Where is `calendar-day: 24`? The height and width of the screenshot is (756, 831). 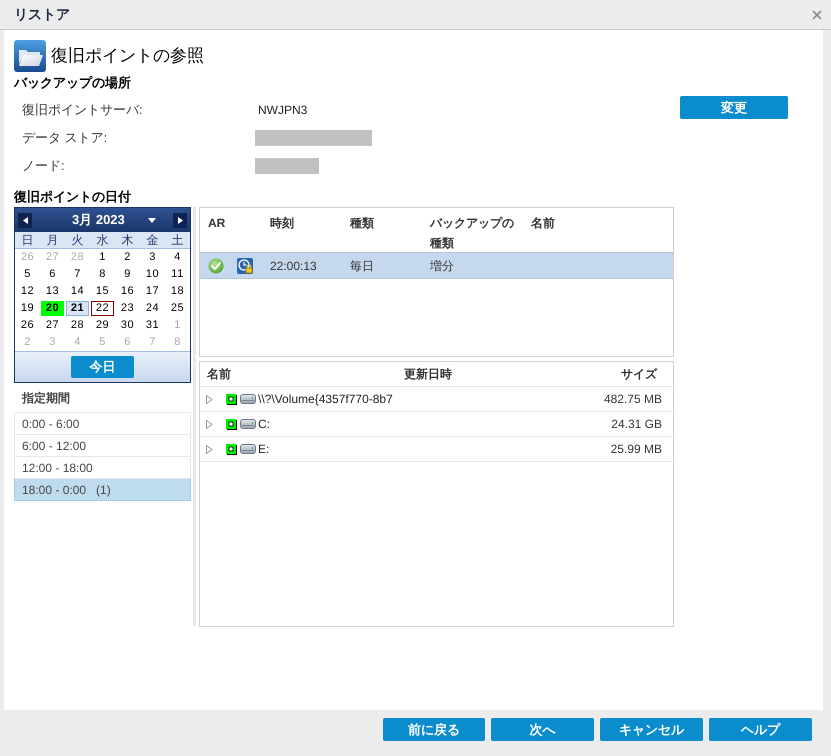 calendar-day: 24 is located at coordinates (152, 308).